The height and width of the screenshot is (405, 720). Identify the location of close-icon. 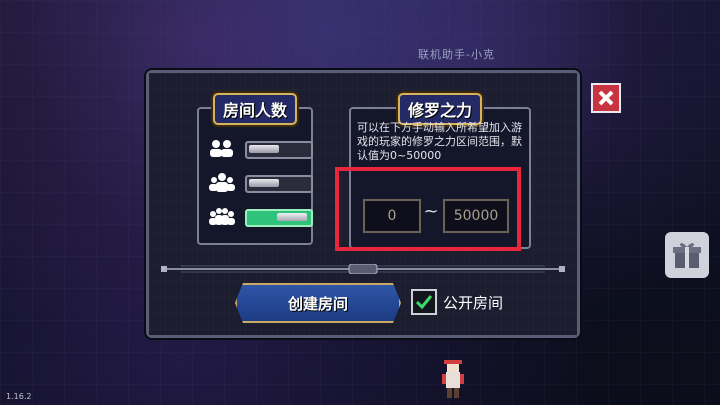
(606, 98).